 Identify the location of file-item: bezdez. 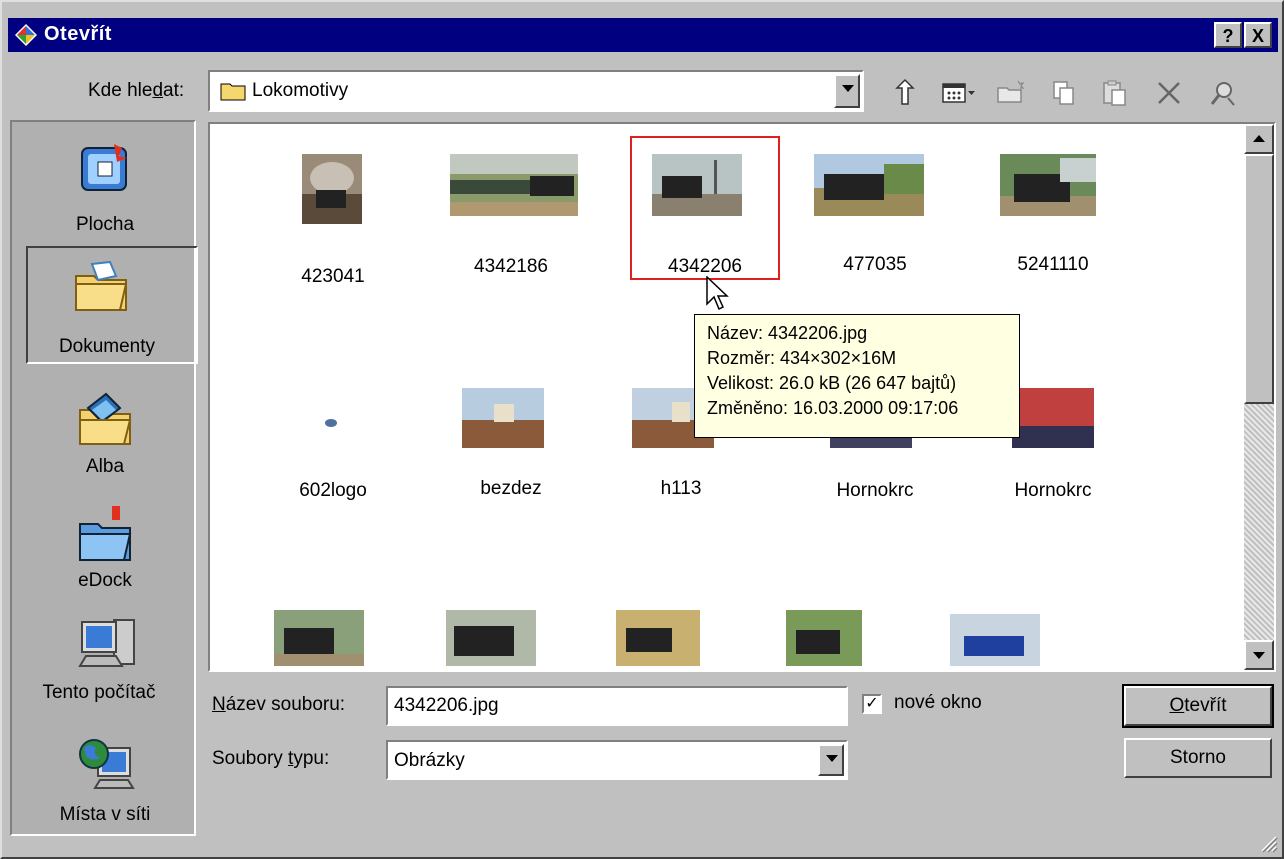
(511, 444).